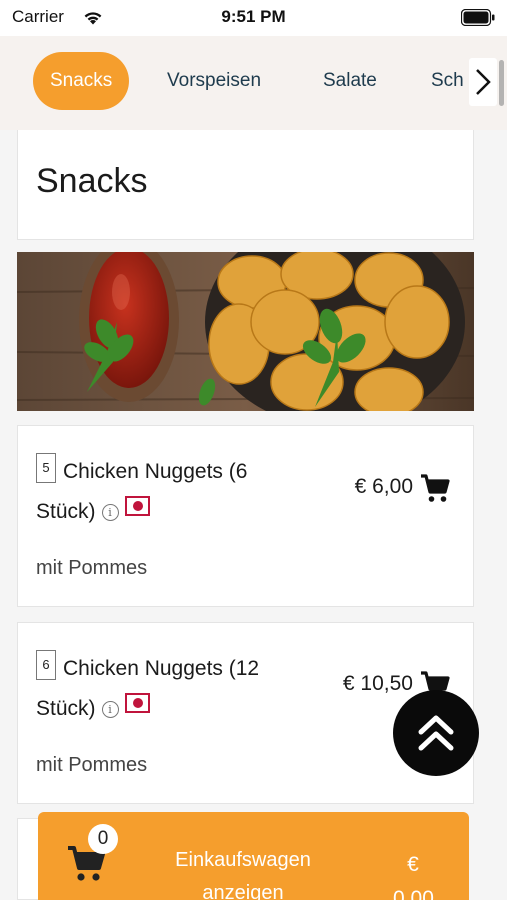 The width and height of the screenshot is (507, 900). I want to click on tab-truncated: Sch, so click(447, 81).